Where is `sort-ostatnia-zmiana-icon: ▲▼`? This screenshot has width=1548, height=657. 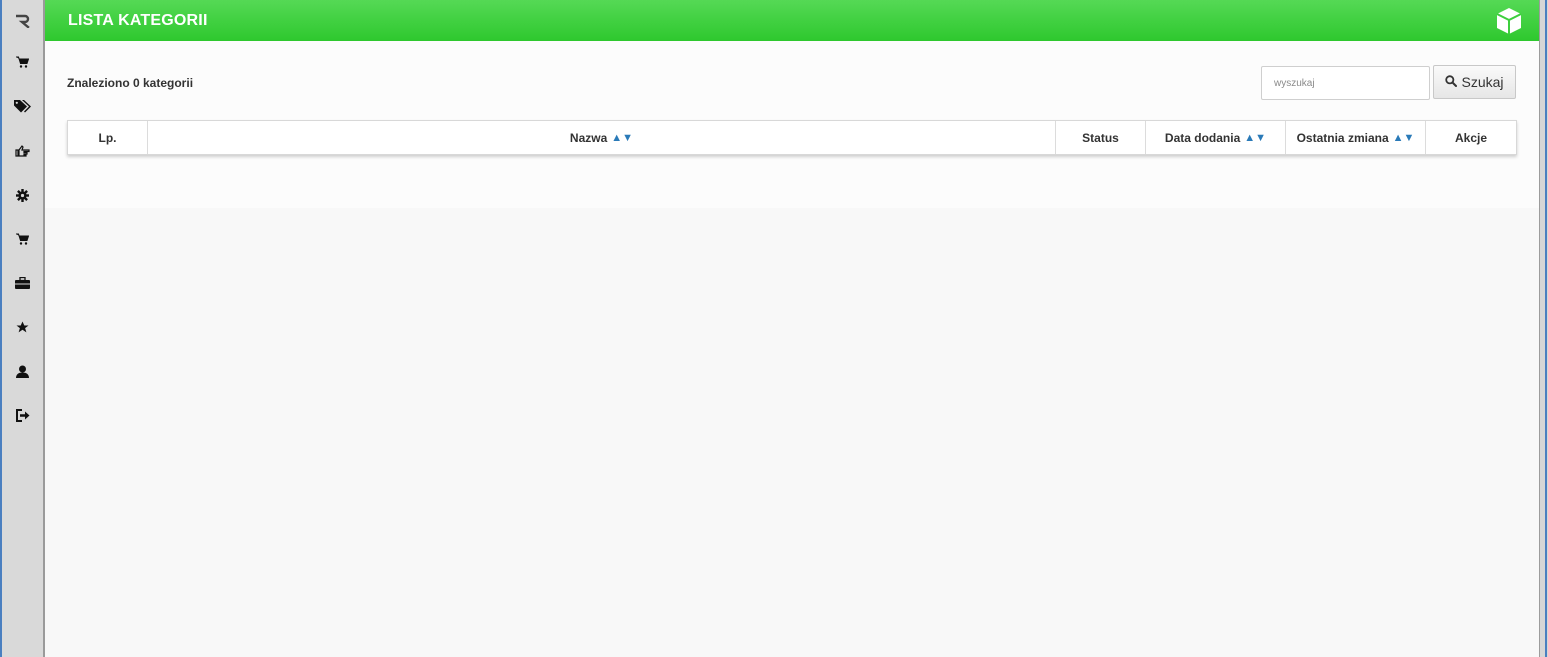 sort-ostatnia-zmiana-icon: ▲▼ is located at coordinates (1404, 138).